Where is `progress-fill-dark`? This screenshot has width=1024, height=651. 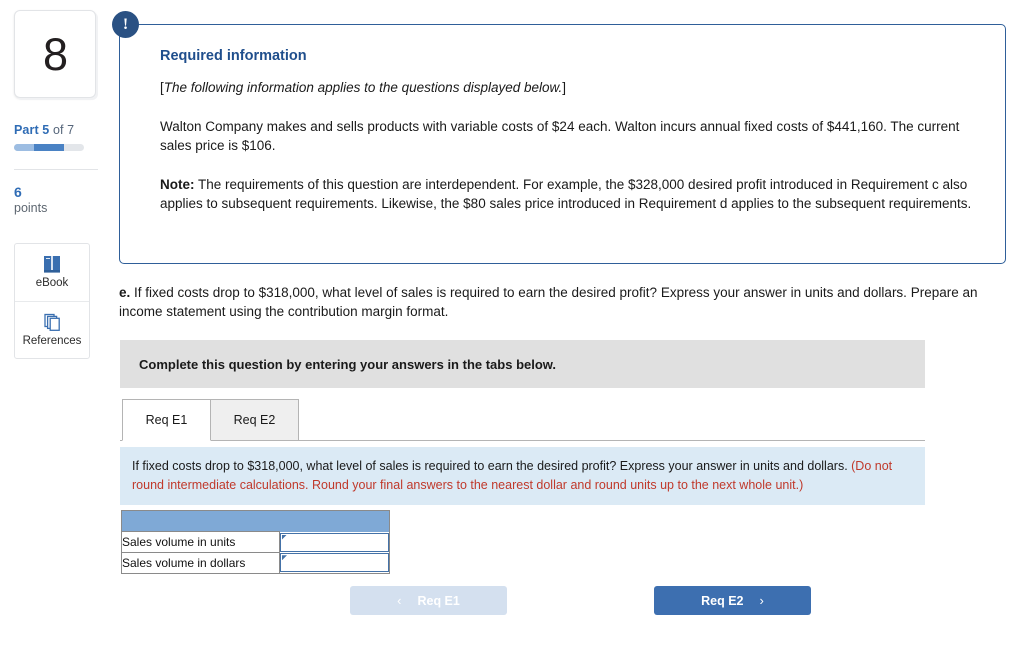 progress-fill-dark is located at coordinates (48, 147).